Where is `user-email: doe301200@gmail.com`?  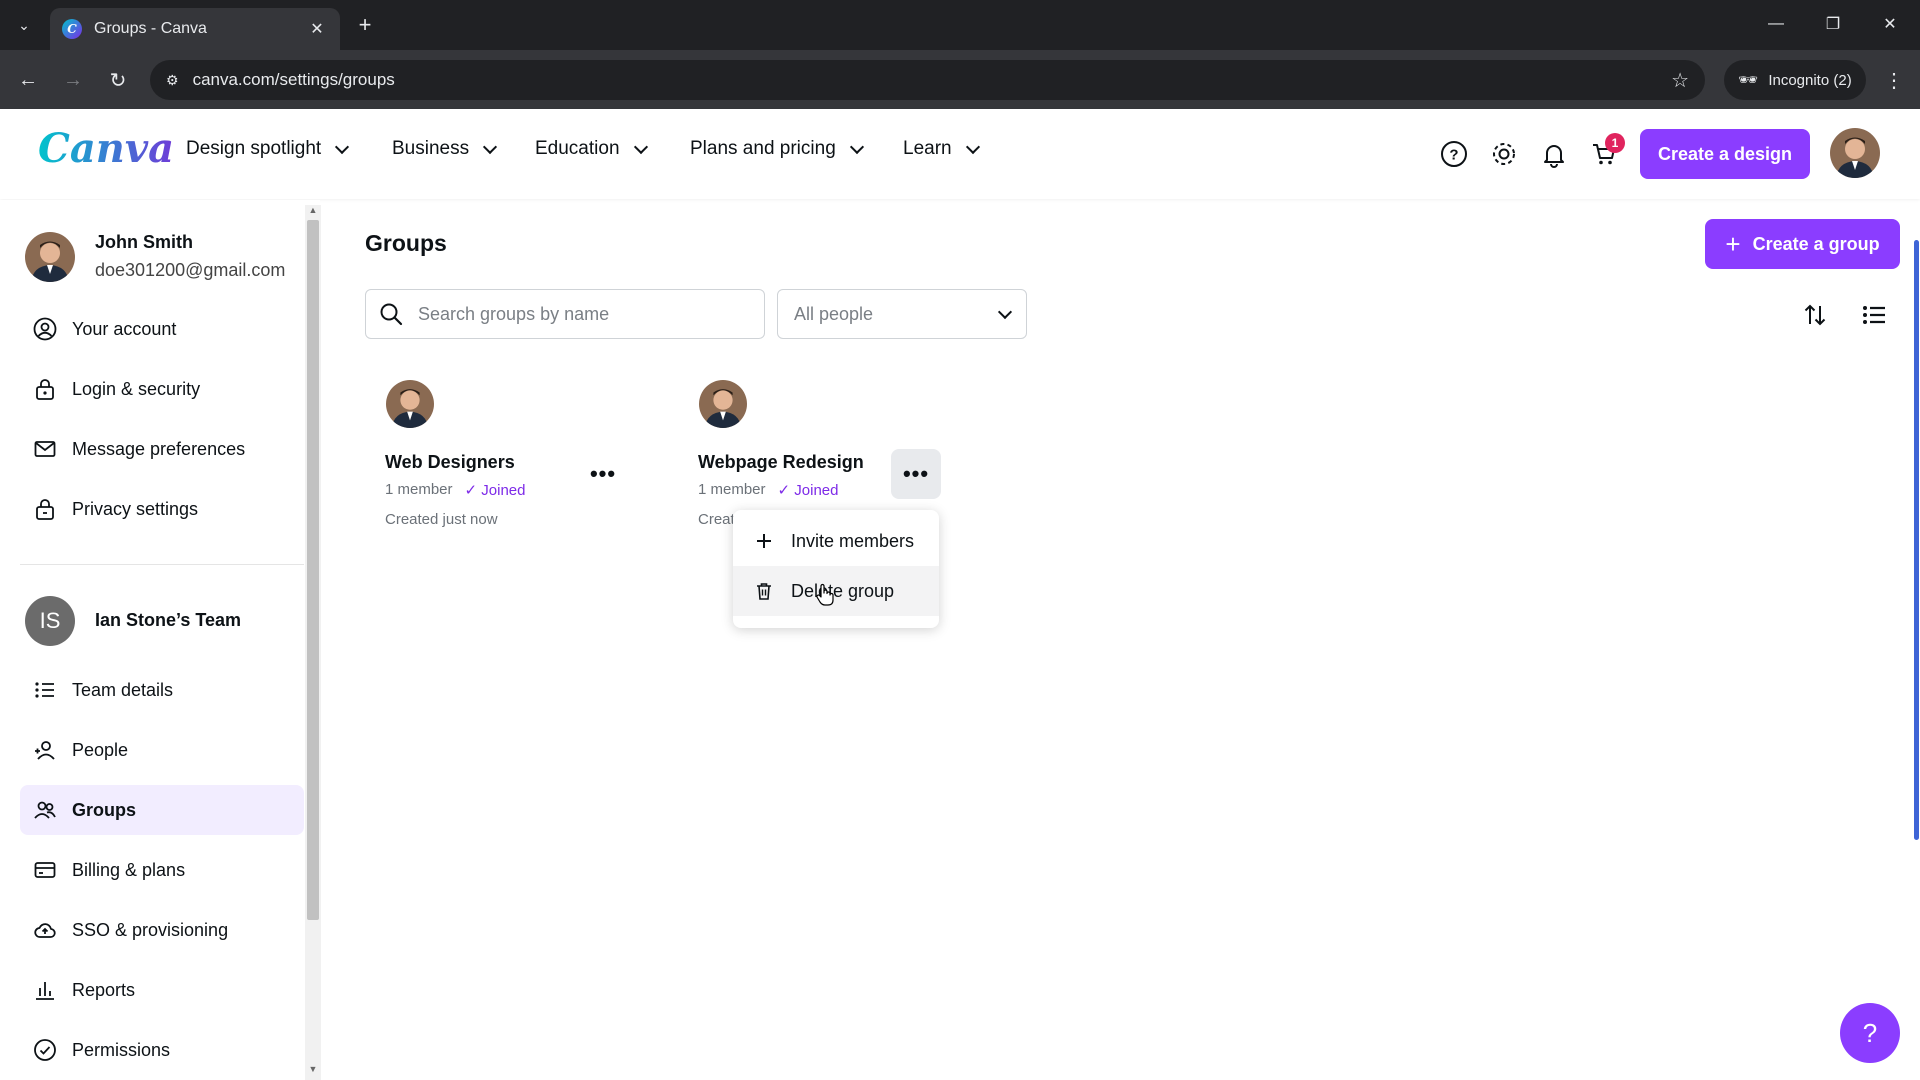
user-email: doe301200@gmail.com is located at coordinates (190, 270).